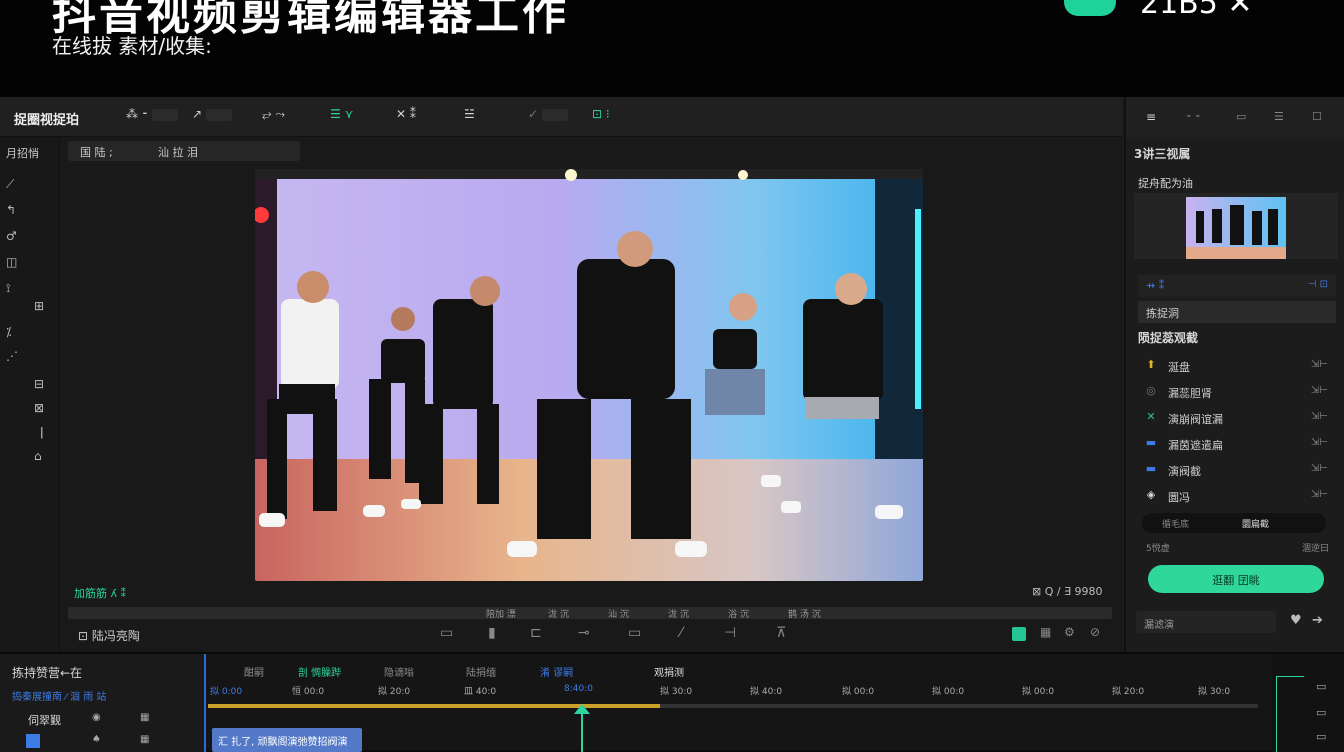  What do you see at coordinates (766, 692) in the screenshot?
I see `ruler-label: 拟 40:0` at bounding box center [766, 692].